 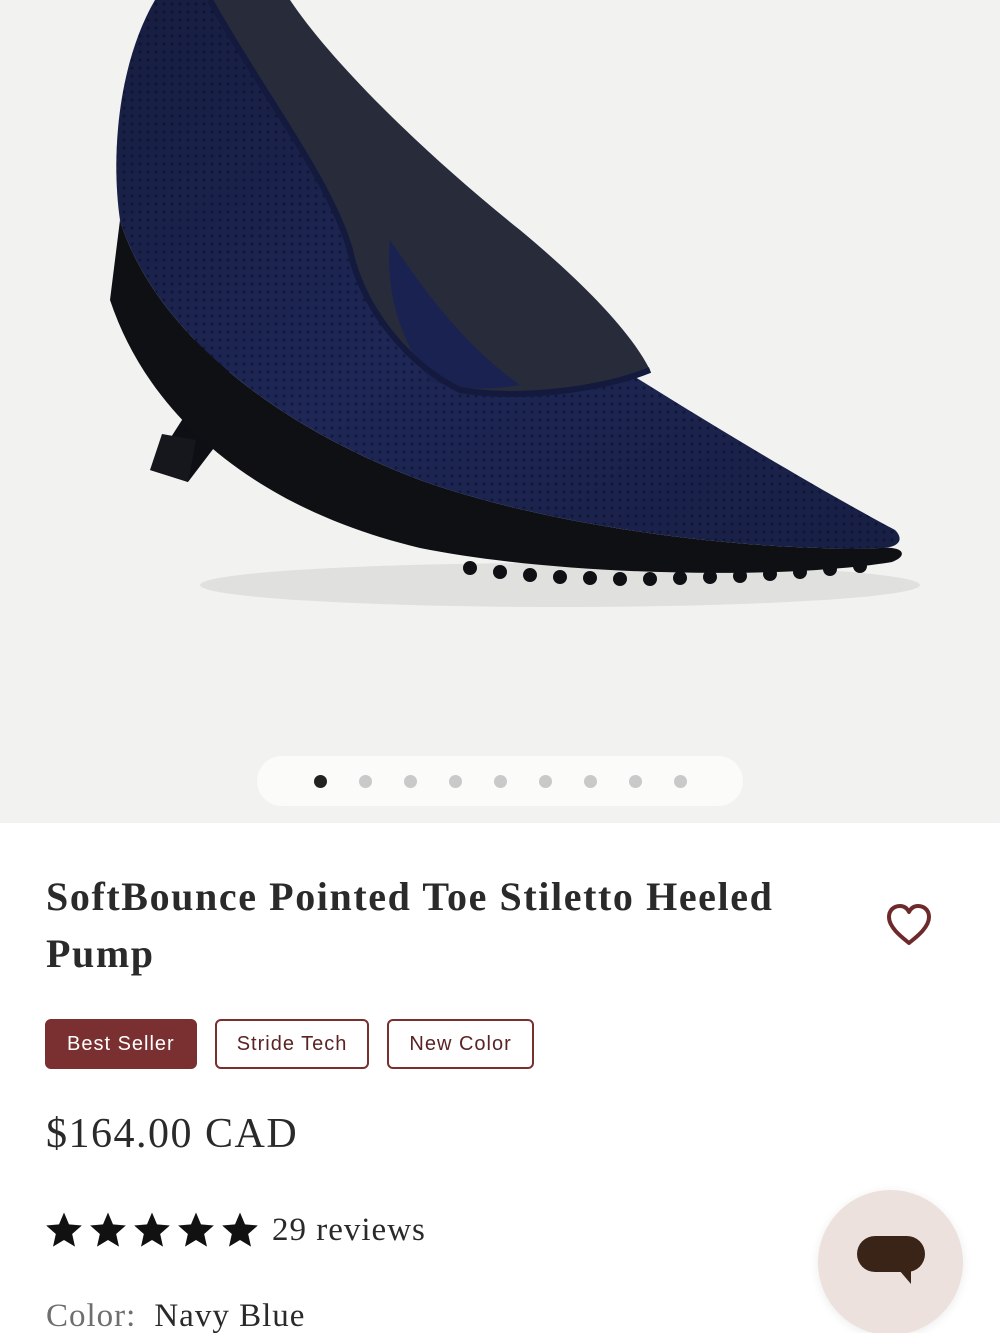 I want to click on badge-stride-tech: Stride Tech, so click(x=292, y=1044).